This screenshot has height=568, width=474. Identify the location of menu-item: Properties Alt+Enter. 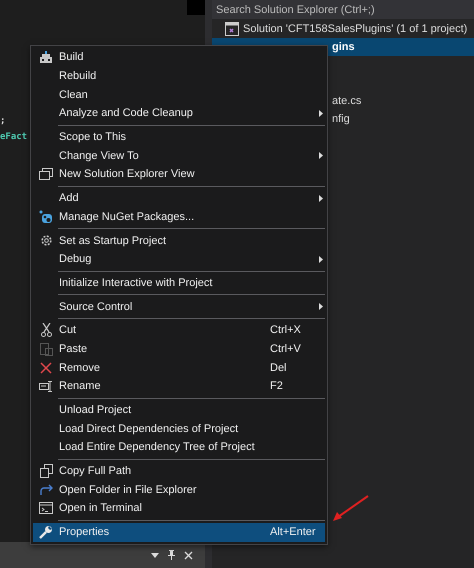
(179, 532).